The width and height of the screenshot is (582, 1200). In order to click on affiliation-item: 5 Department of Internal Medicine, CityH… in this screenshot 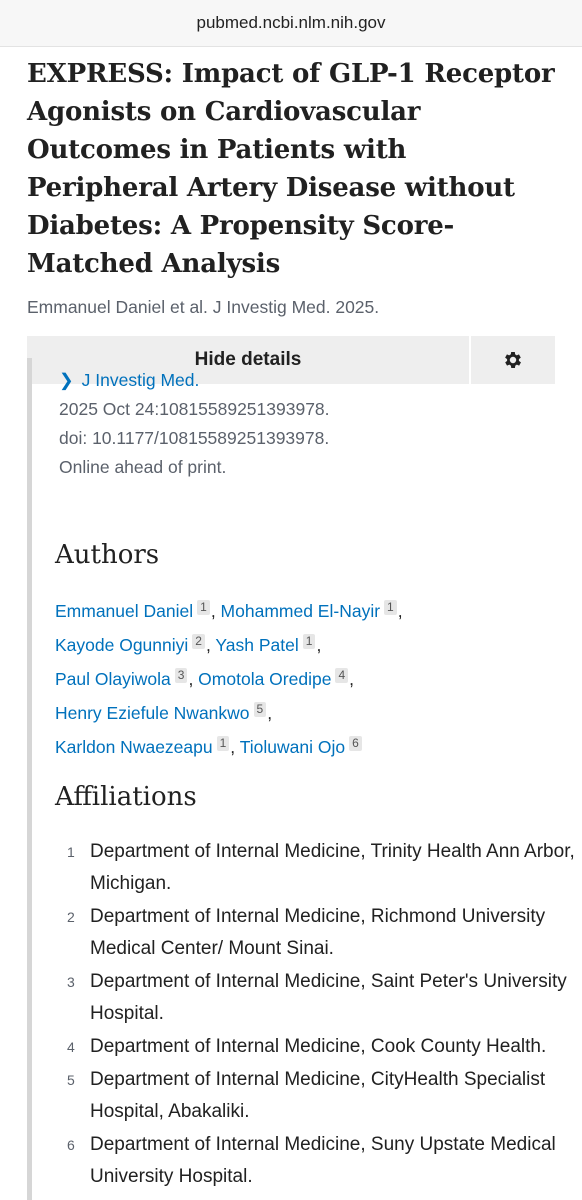, I will do `click(315, 1096)`.